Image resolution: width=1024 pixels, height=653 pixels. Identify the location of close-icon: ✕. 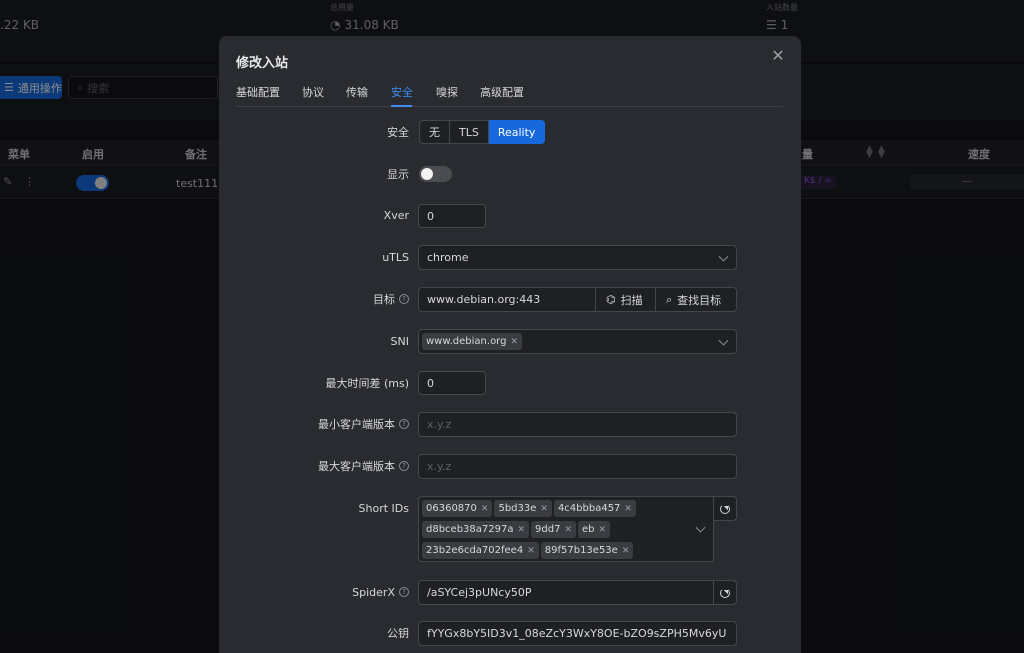
(778, 56).